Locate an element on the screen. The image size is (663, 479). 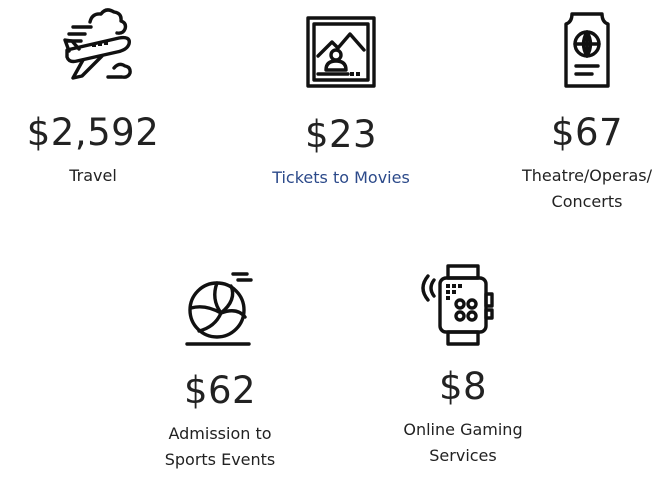
amount-movies: $23 is located at coordinates (341, 134).